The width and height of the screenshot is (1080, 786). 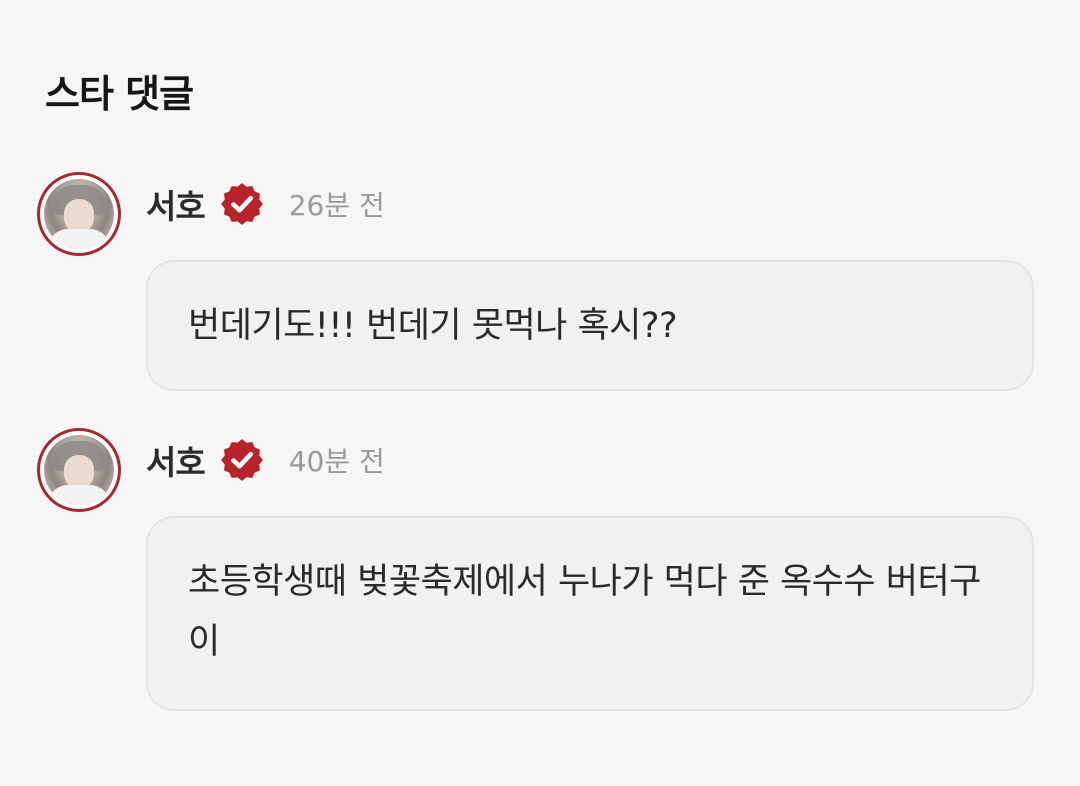 What do you see at coordinates (336, 461) in the screenshot?
I see `comment-timestamp: 40분 전` at bounding box center [336, 461].